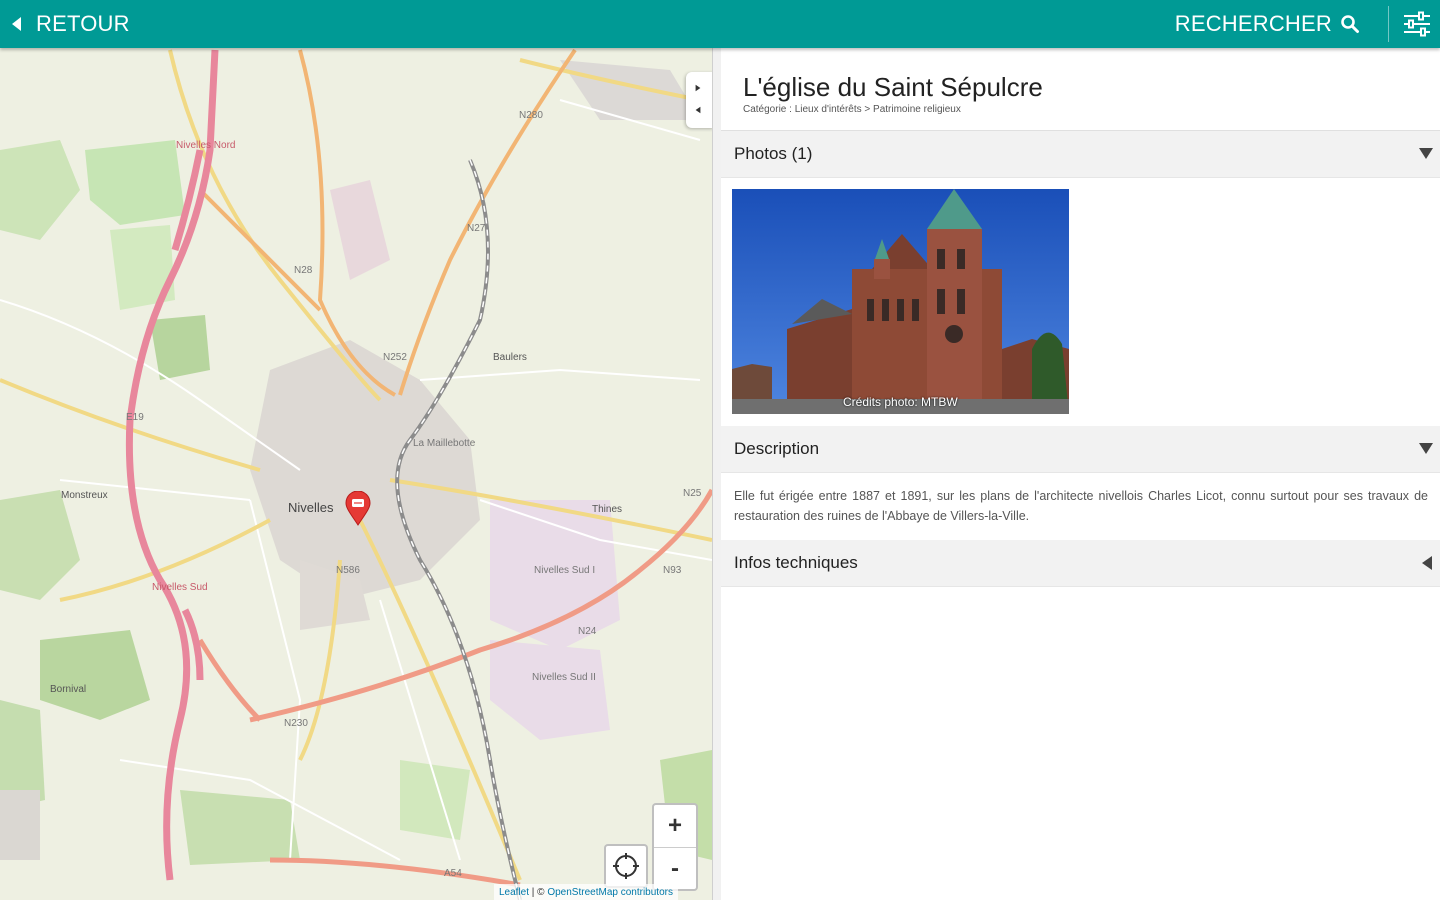  Describe the element at coordinates (698, 88) in the screenshot. I see `chevron-right-icon` at that location.